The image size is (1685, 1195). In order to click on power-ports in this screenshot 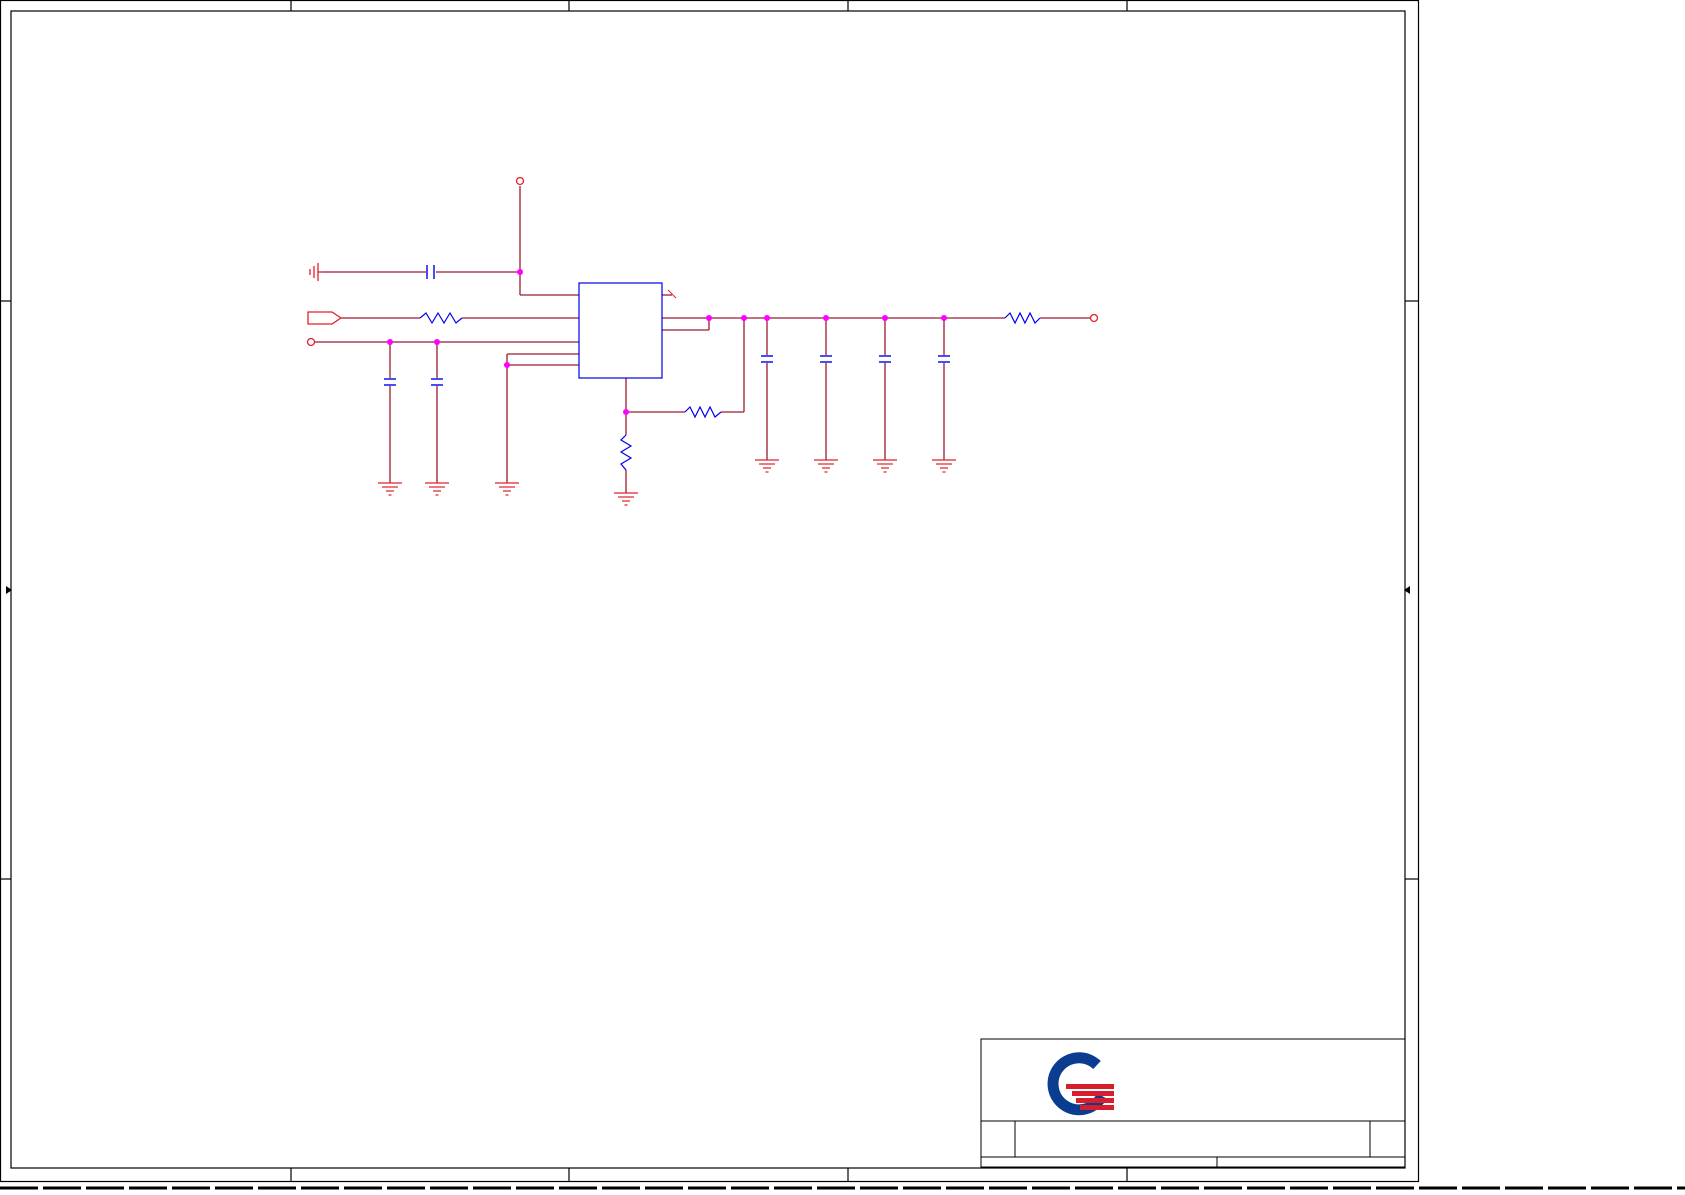, I will do `click(702, 261)`.